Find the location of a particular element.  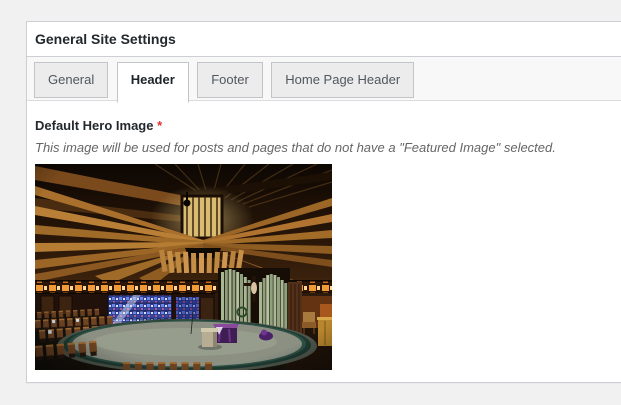

tab-general: General is located at coordinates (71, 80).